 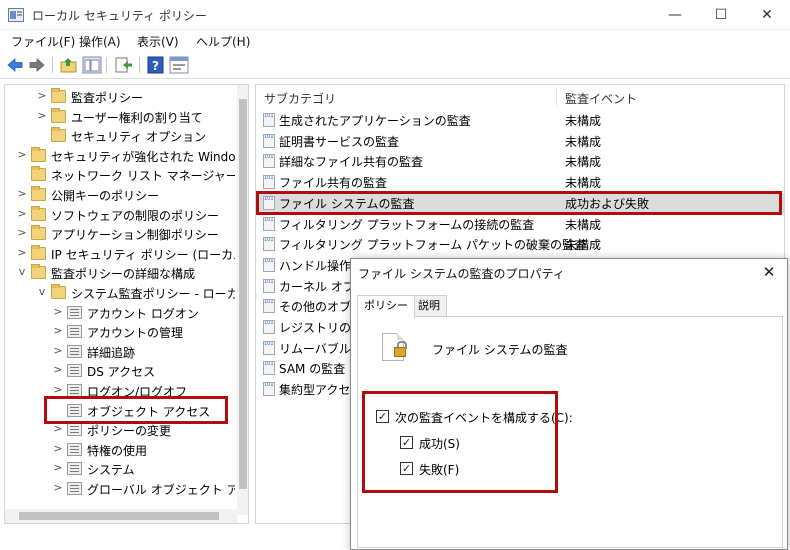 What do you see at coordinates (500, 350) in the screenshot?
I see `policy-name: ファイル システムの監査` at bounding box center [500, 350].